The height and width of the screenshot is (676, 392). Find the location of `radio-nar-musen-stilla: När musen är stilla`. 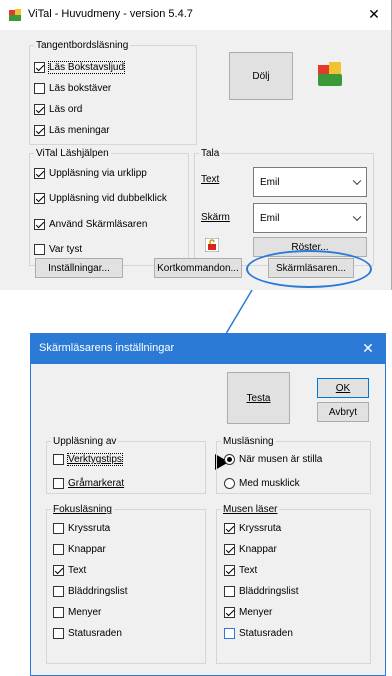

radio-nar-musen-stilla: När musen är stilla is located at coordinates (273, 459).